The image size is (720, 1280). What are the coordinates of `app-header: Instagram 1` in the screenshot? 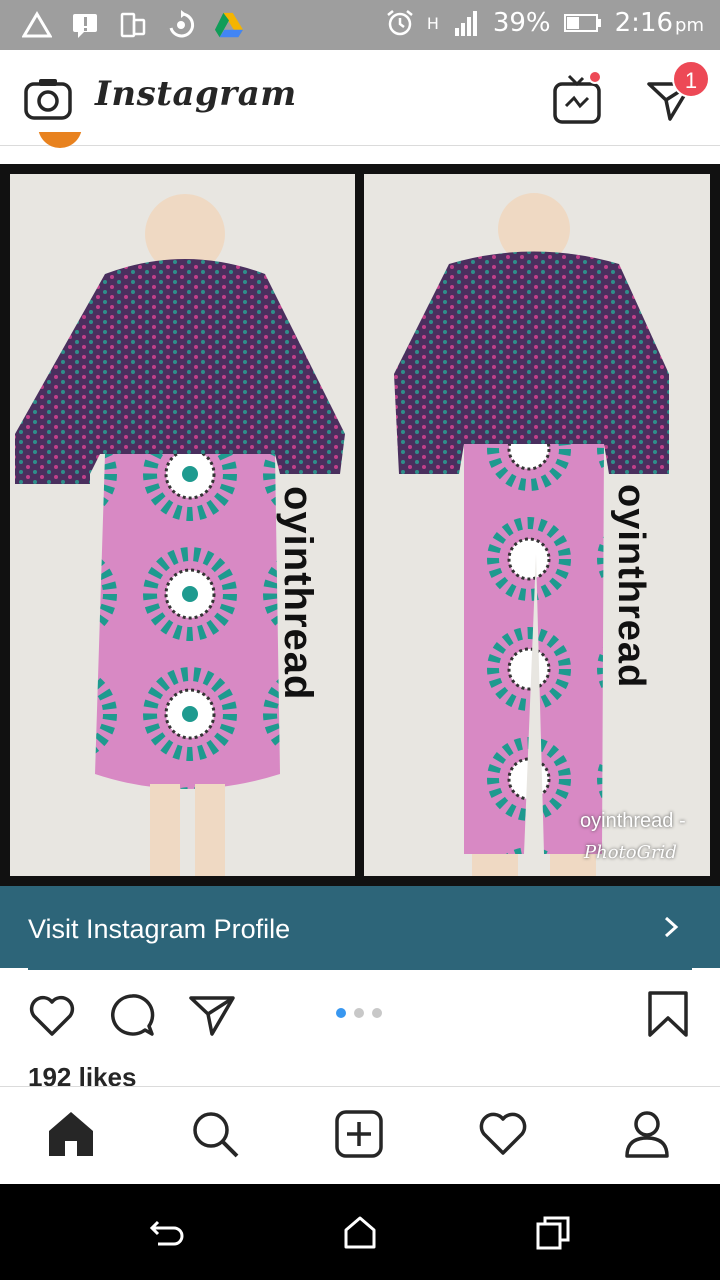 It's located at (360, 98).